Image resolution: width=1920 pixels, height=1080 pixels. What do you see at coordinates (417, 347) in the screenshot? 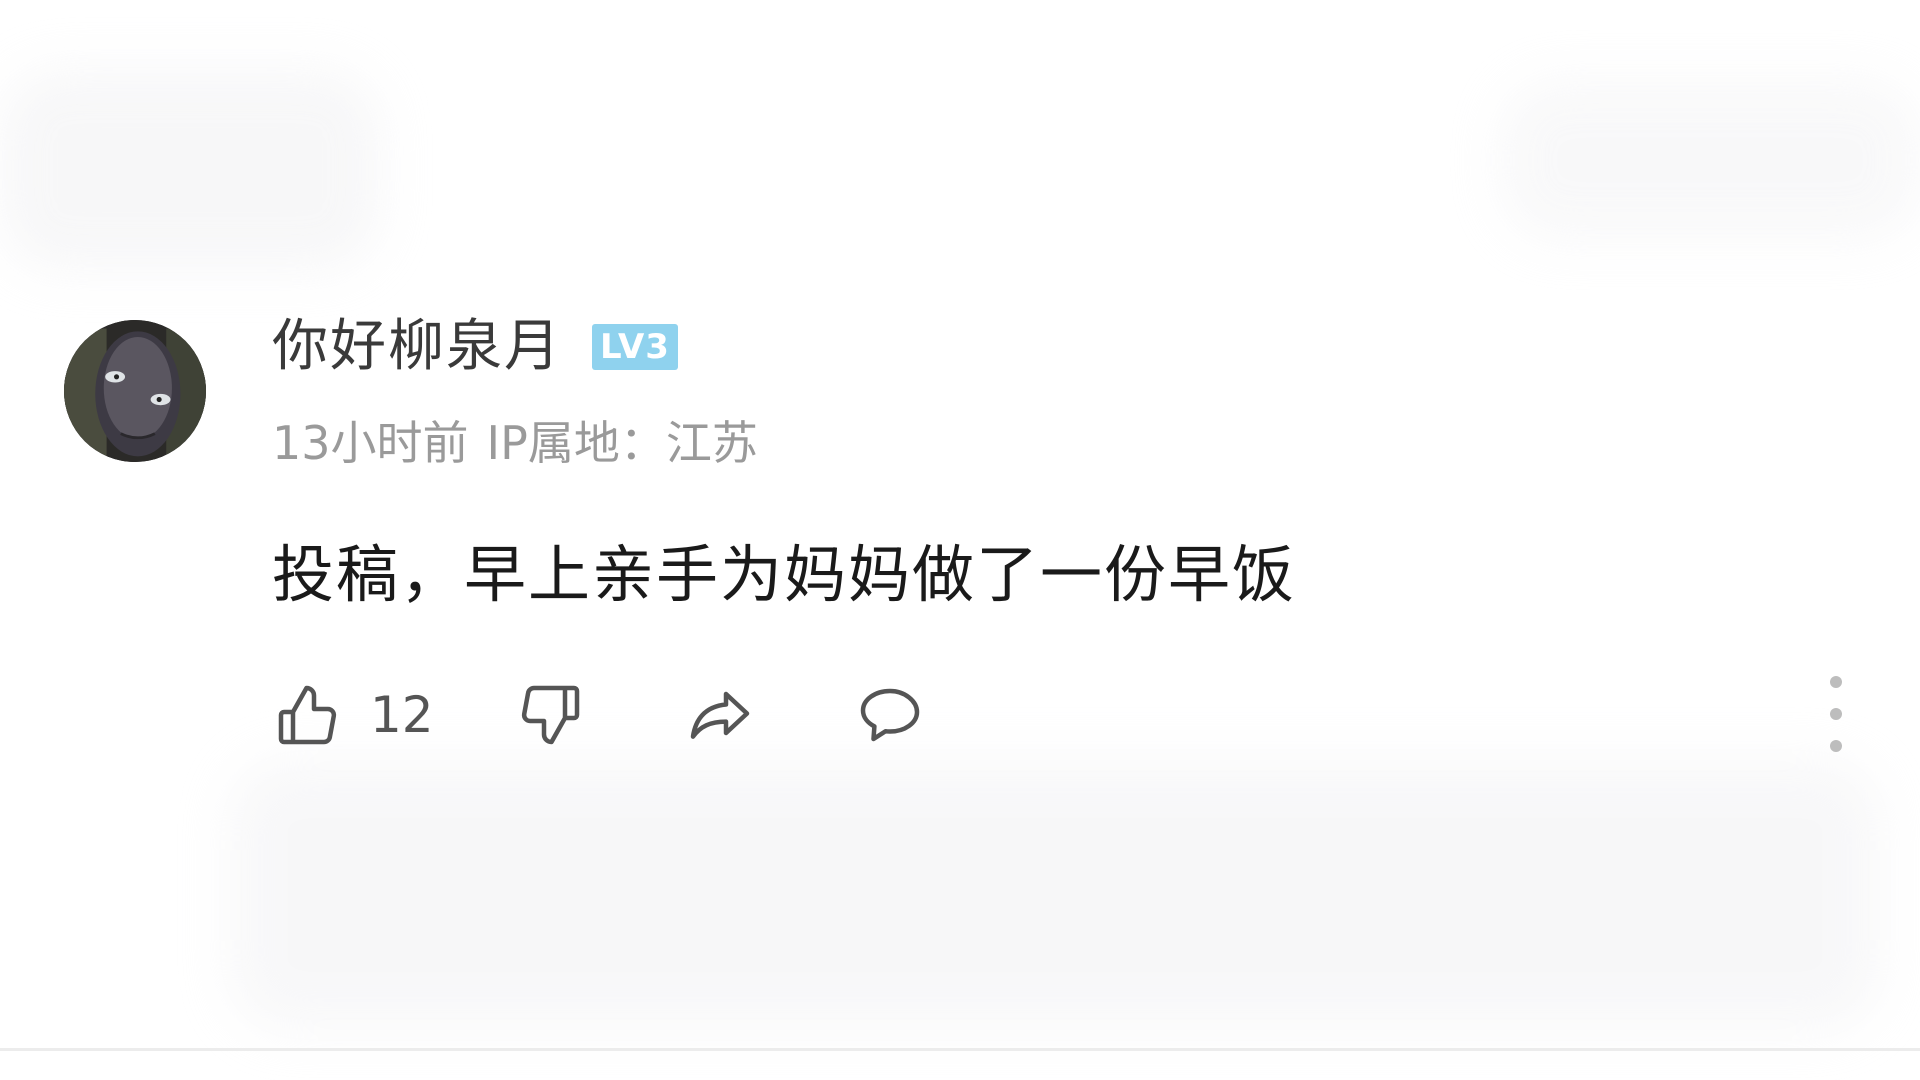
I see `username: 你好柳泉月` at bounding box center [417, 347].